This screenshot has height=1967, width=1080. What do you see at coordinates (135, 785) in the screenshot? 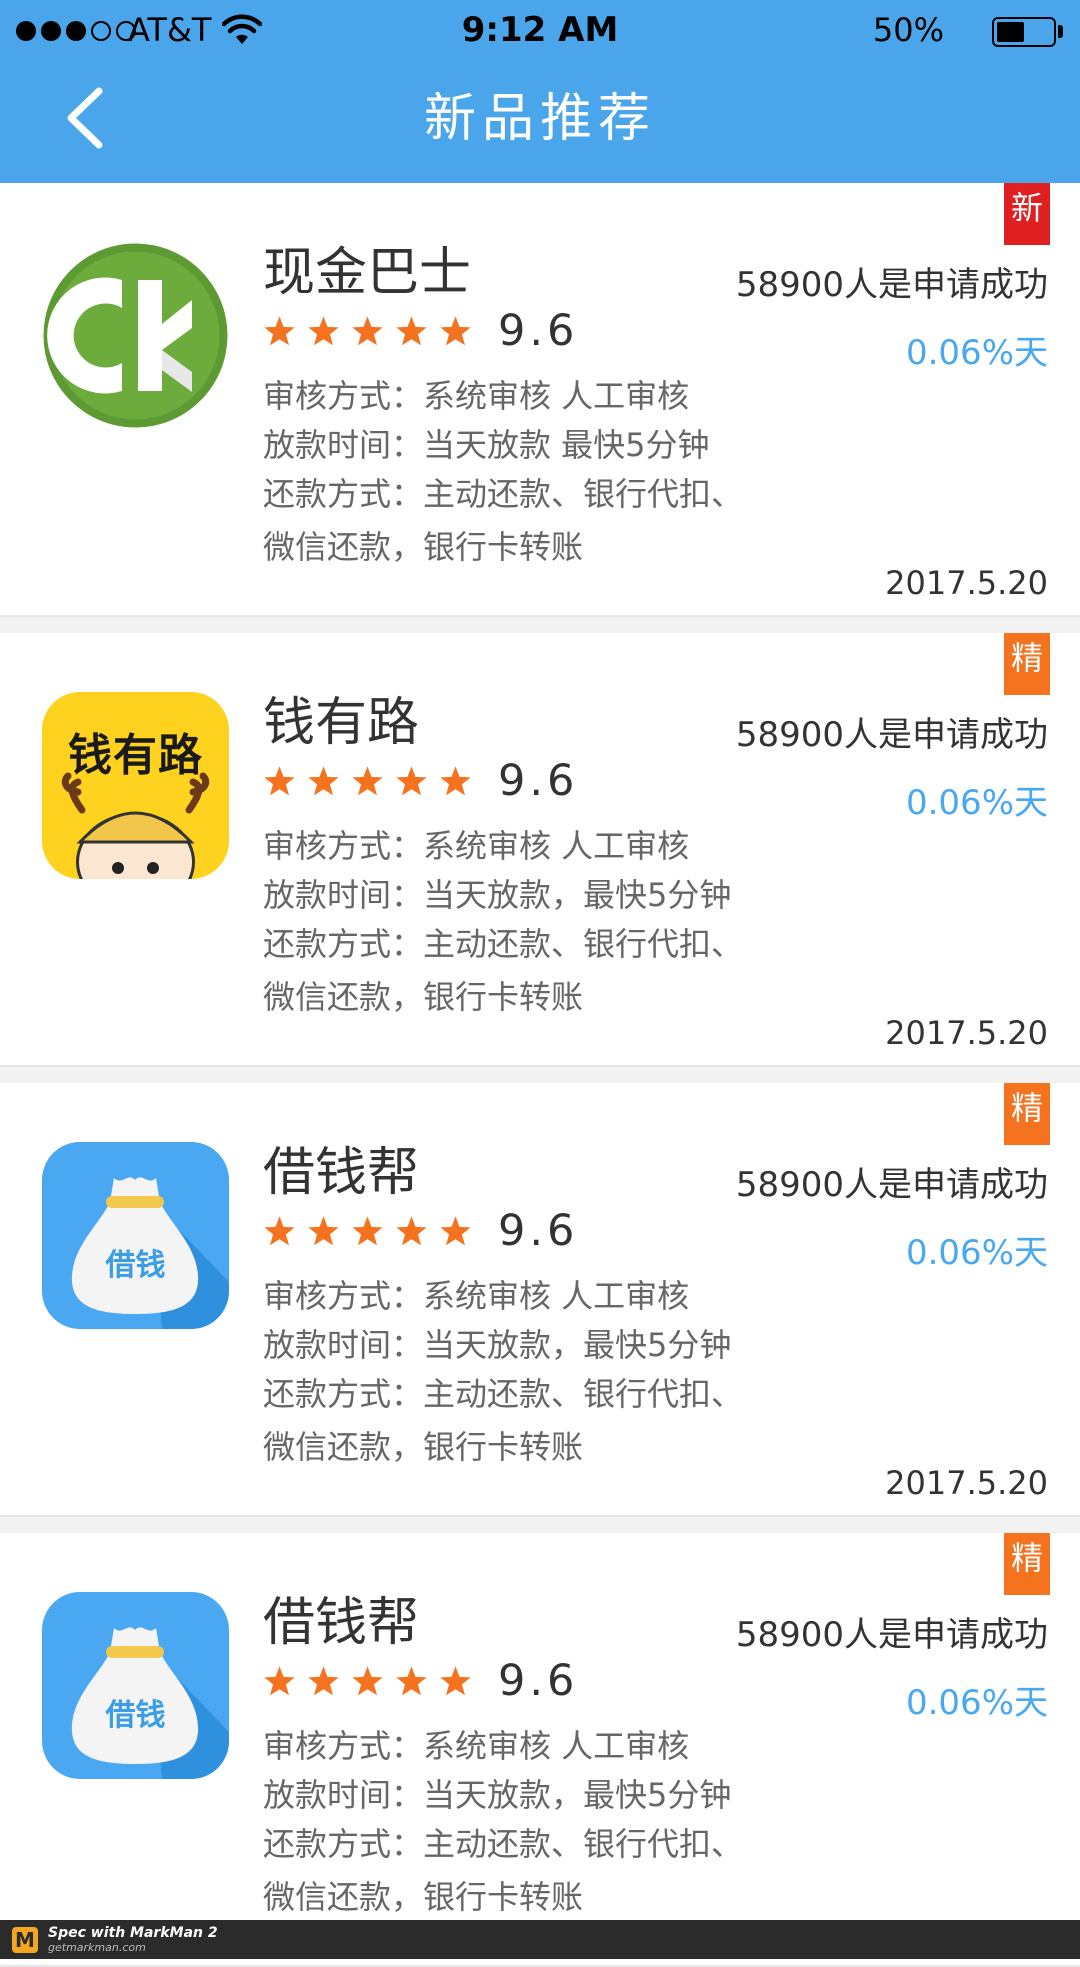
I see `qianyoulu-app-icon: 钱有路` at bounding box center [135, 785].